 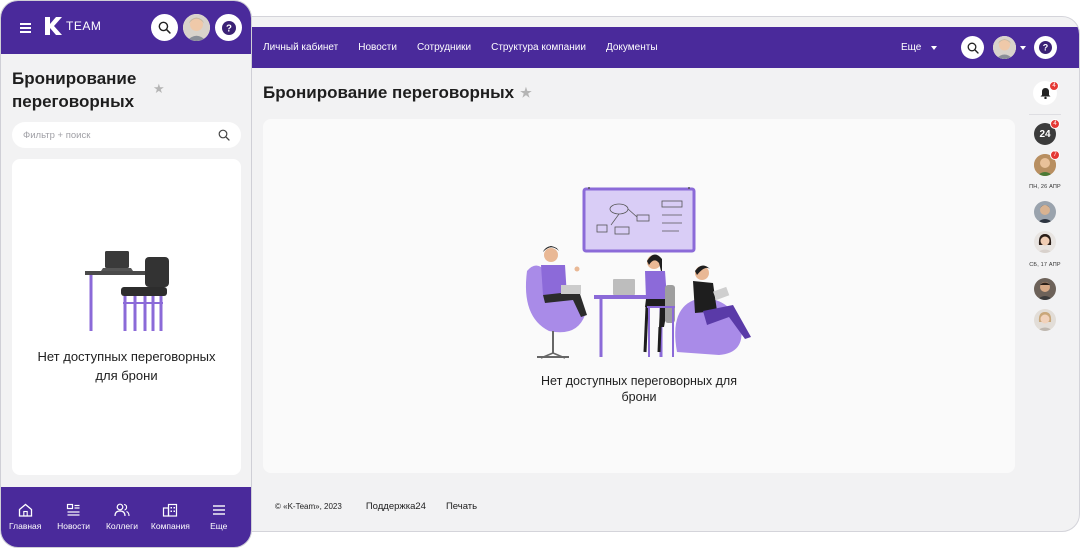 I want to click on tab-colleagues-label: Коллеги, so click(x=121, y=526).